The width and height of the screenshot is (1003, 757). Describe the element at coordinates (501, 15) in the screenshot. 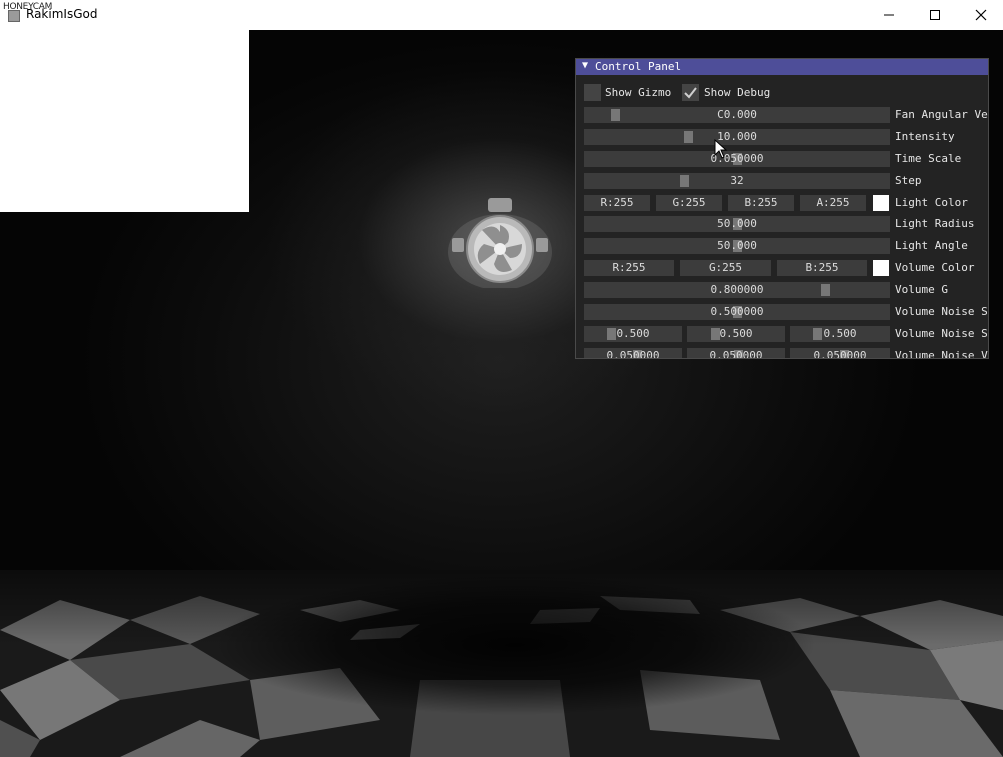

I see `title-bar: HONEYCAM RakimIsGod` at that location.